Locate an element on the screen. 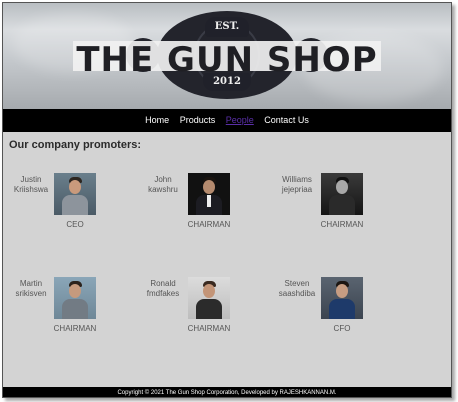  person-name: Williams jejepriaa is located at coordinates (297, 184).